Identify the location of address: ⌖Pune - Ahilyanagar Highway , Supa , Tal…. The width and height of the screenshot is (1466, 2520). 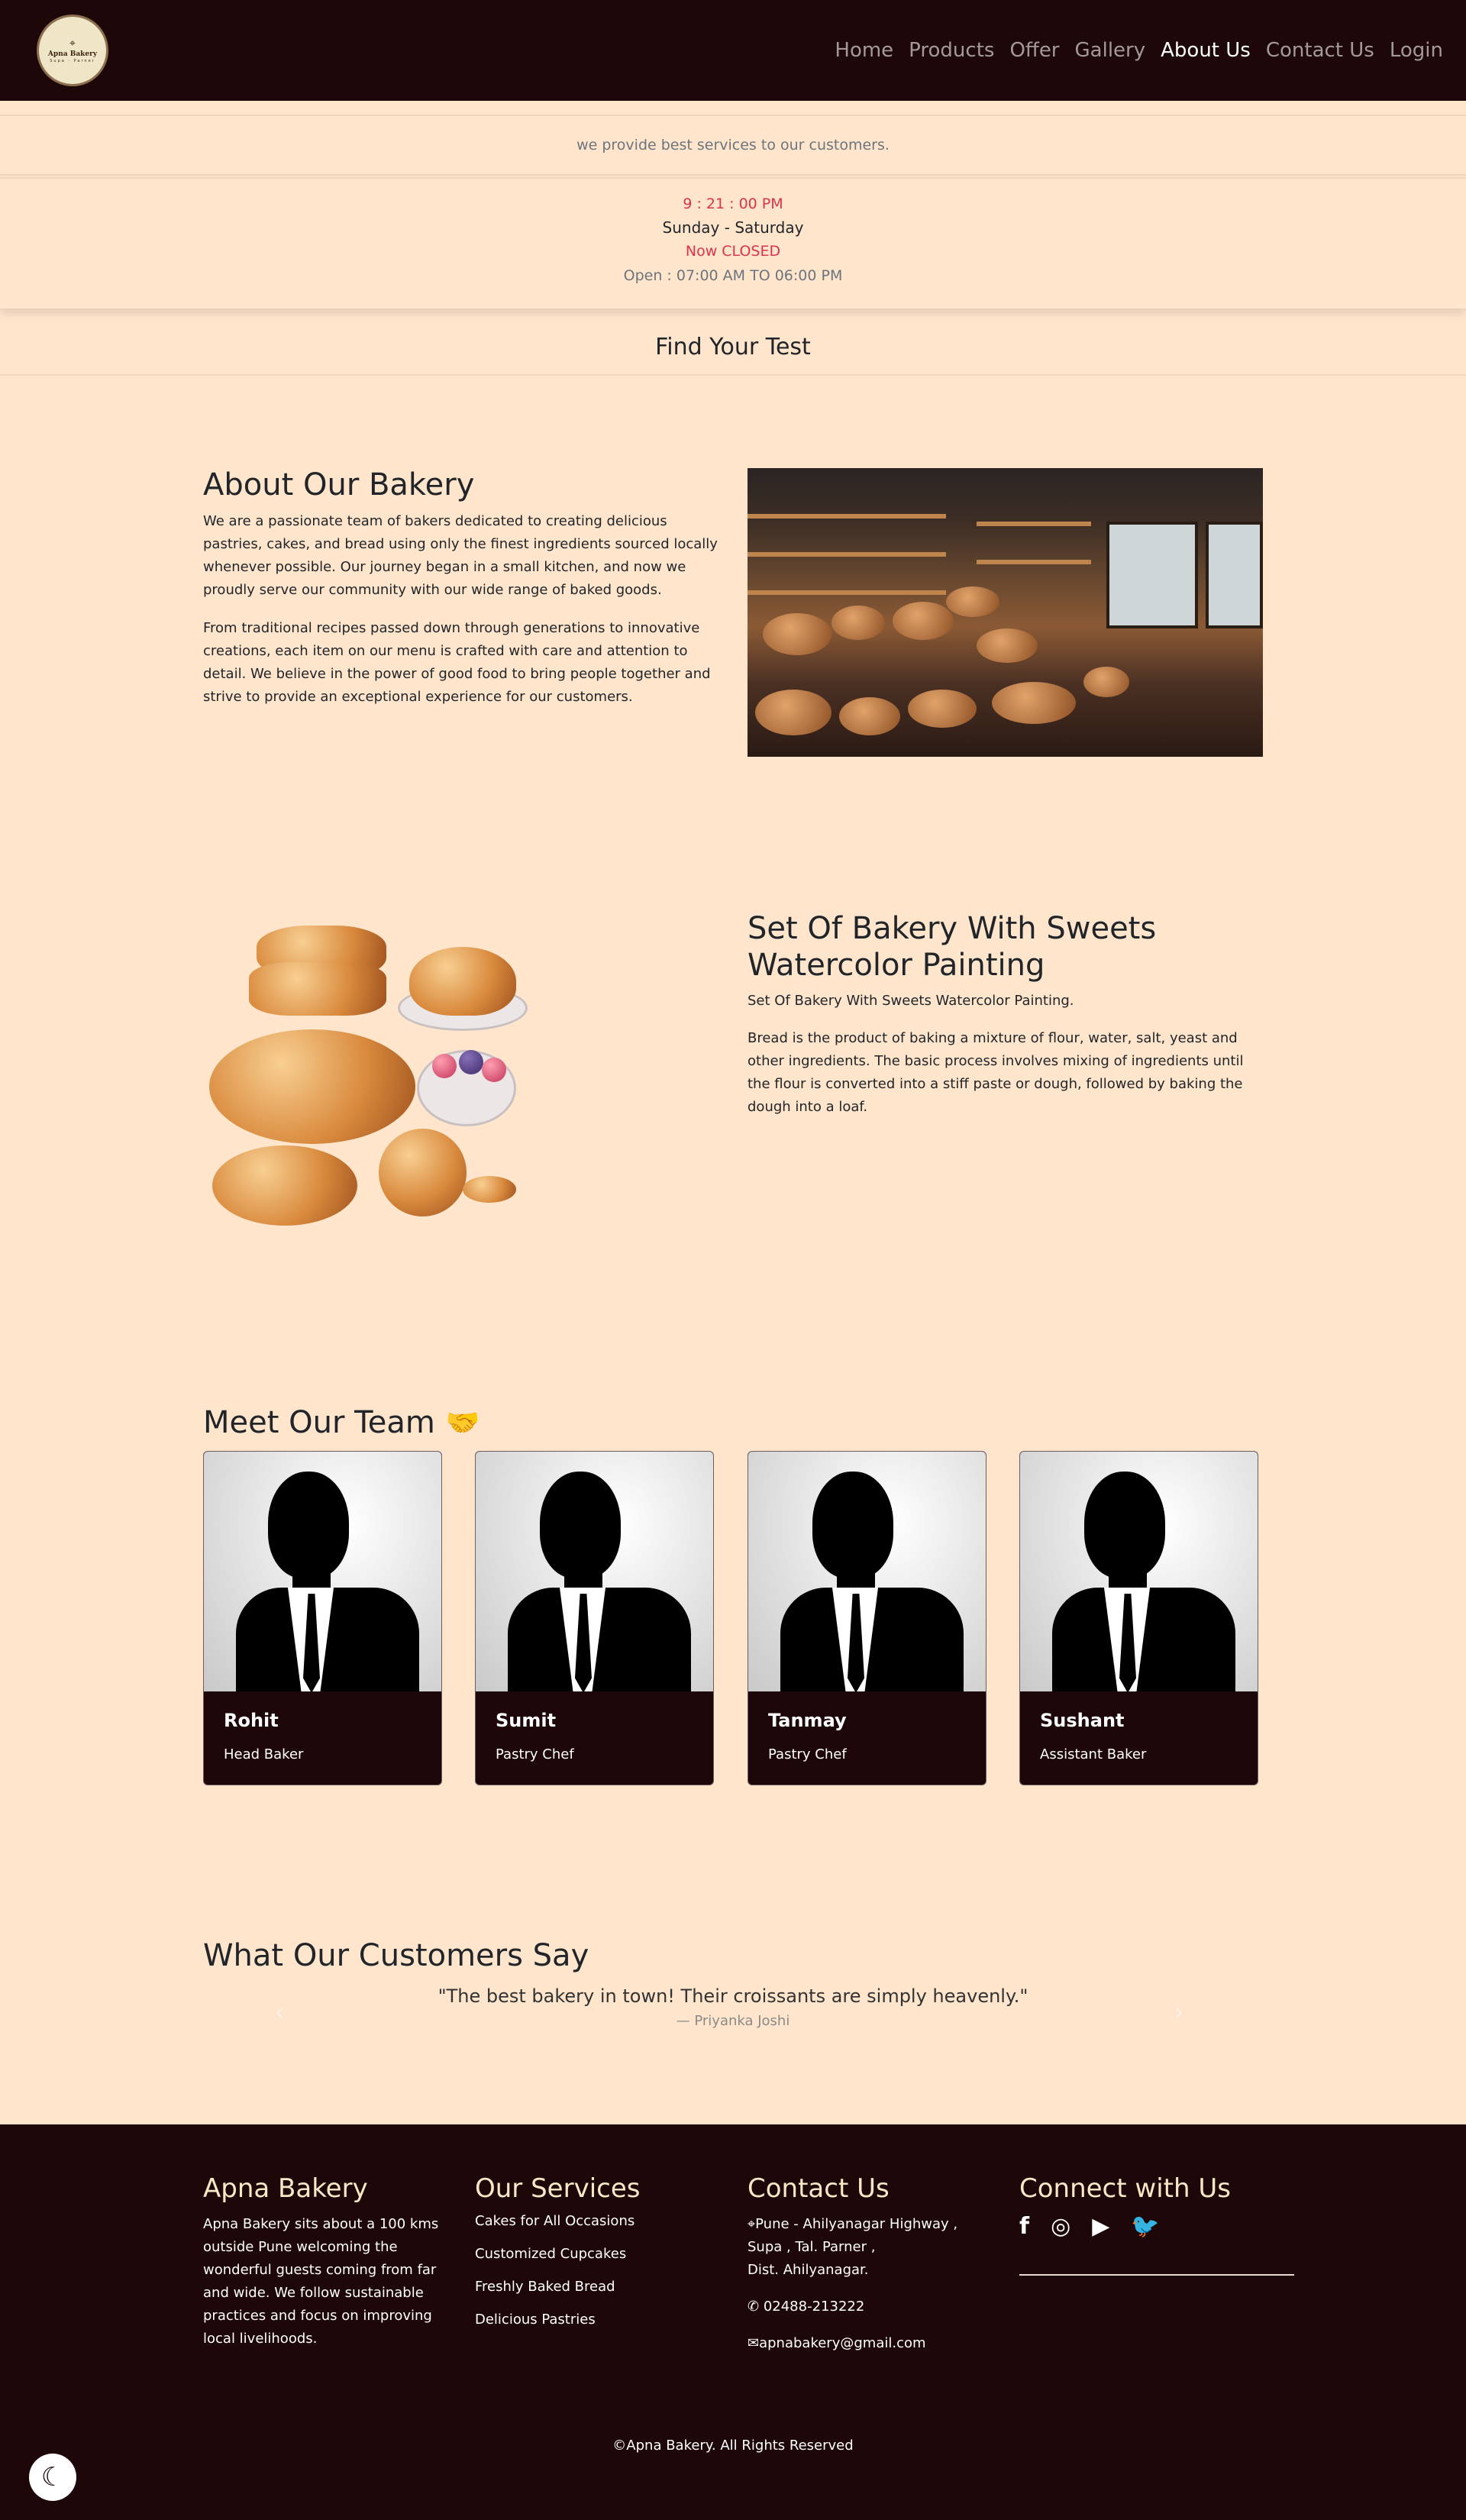
(874, 2247).